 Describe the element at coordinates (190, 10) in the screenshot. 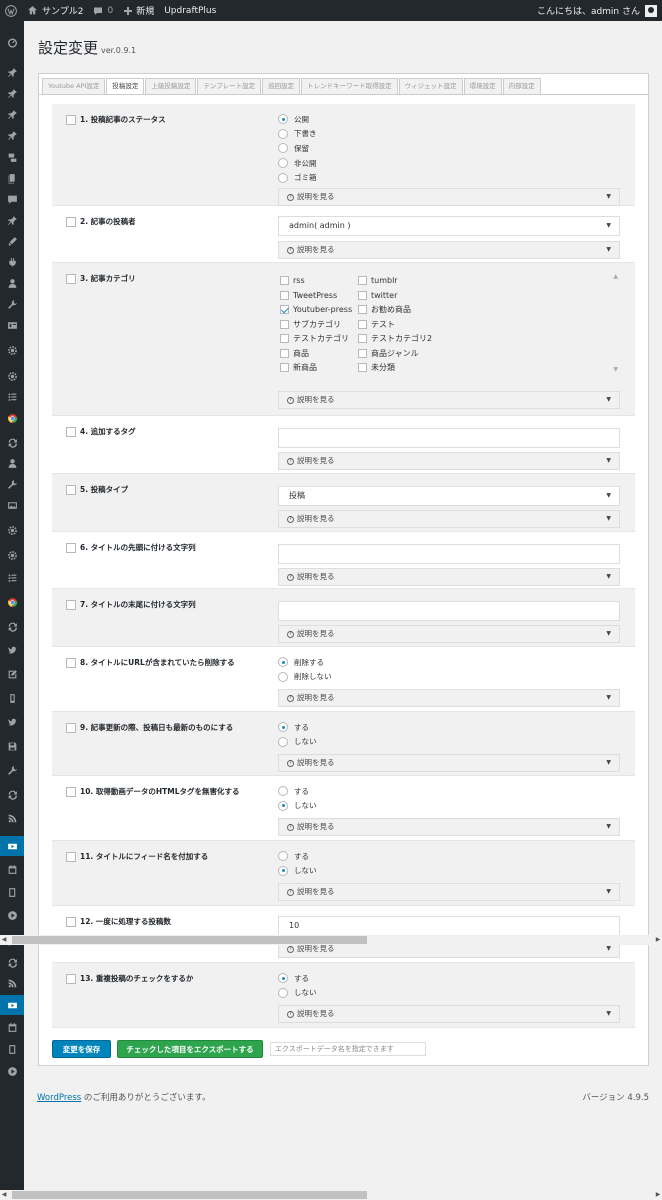

I see `updraftplus-menu: UpdraftPlus` at that location.